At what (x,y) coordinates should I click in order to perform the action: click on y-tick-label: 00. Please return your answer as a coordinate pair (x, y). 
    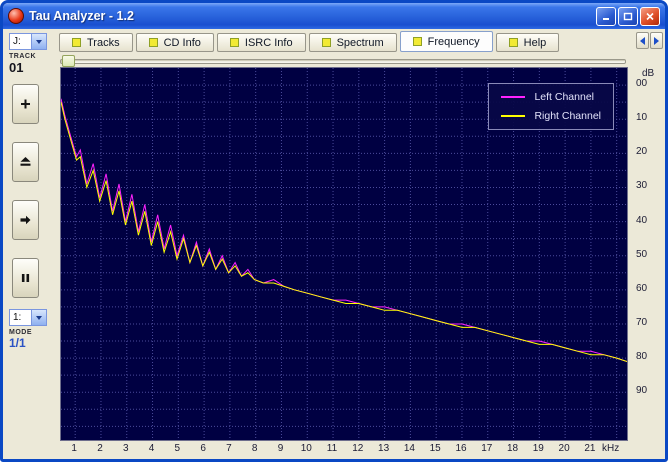
    Looking at the image, I should click on (642, 84).